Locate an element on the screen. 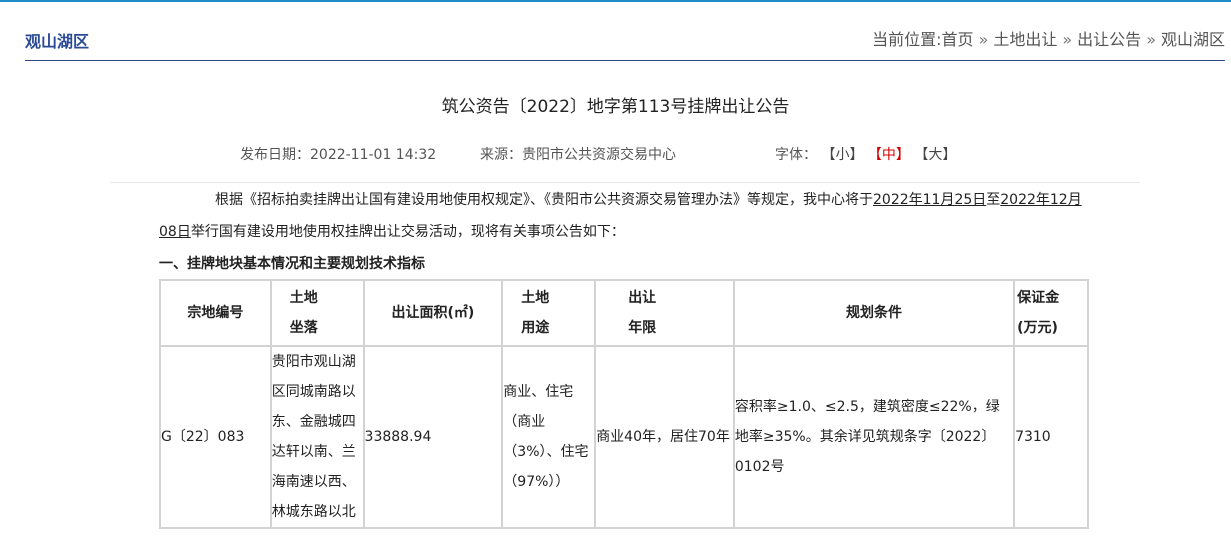 Image resolution: width=1231 pixels, height=539 pixels. breadcrumb: 当前位置:首页» 土地出让» 出让公告» 观山湖区 is located at coordinates (1048, 38).